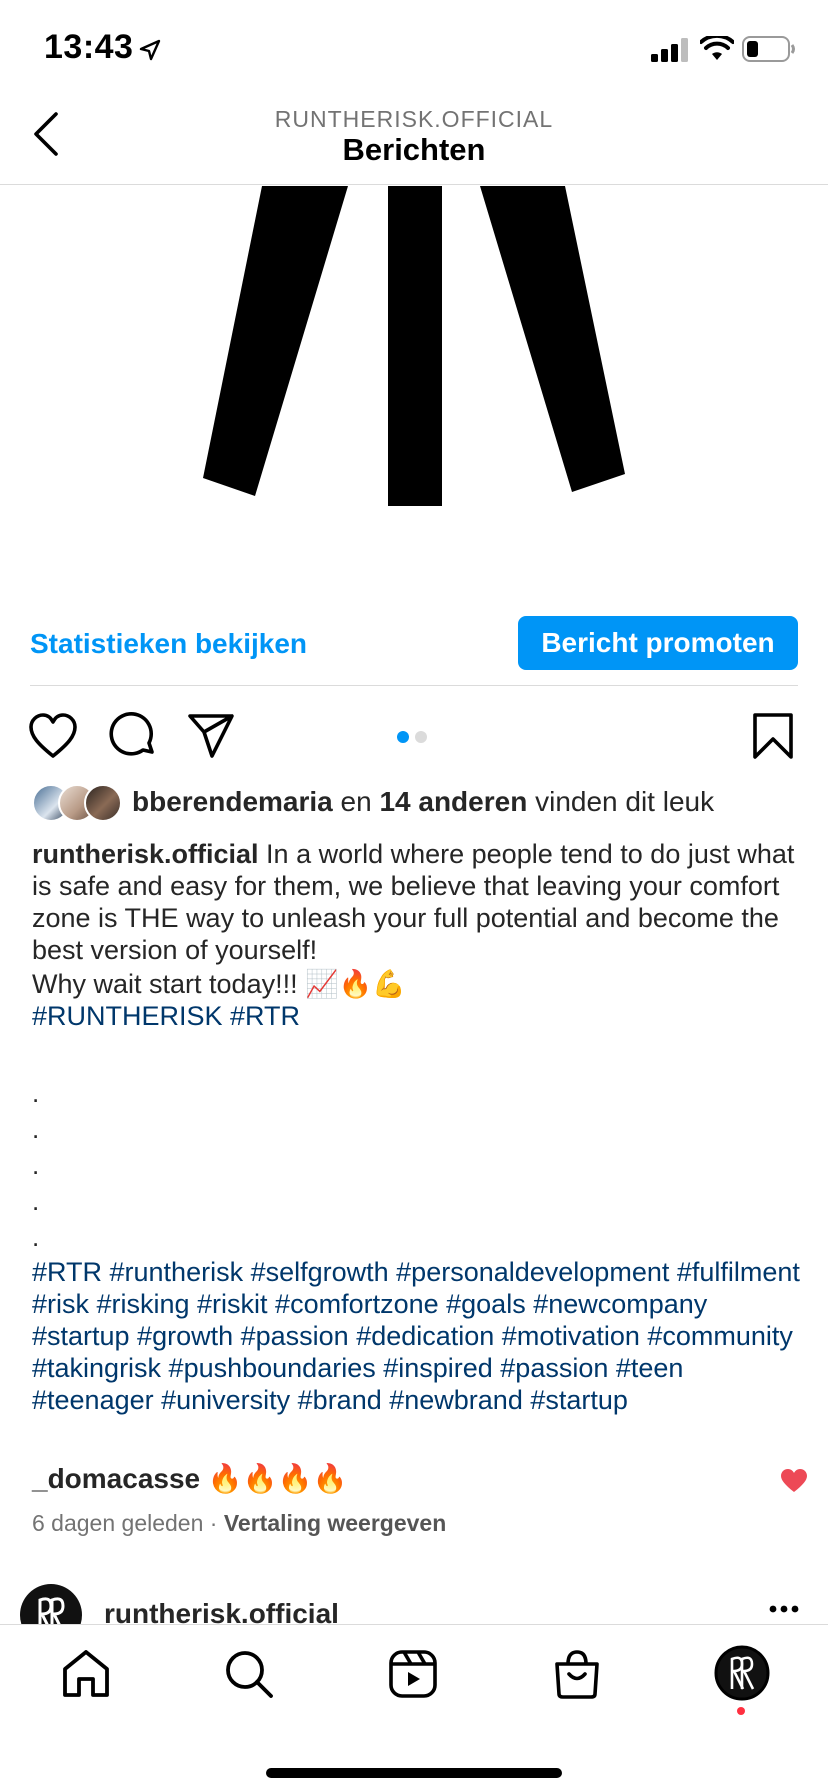 The width and height of the screenshot is (828, 1792). Describe the element at coordinates (421, 737) in the screenshot. I see `carousel-dot` at that location.